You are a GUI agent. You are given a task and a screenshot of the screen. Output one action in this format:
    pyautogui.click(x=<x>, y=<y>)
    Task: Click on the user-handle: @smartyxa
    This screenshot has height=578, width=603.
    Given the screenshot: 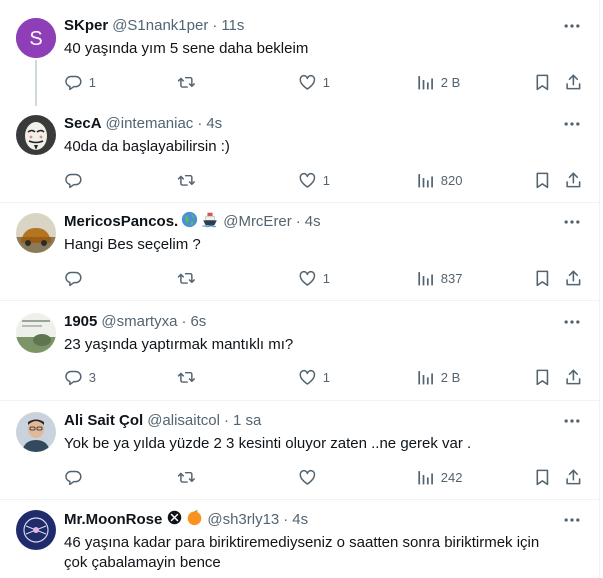 What is the action you would take?
    pyautogui.click(x=139, y=322)
    